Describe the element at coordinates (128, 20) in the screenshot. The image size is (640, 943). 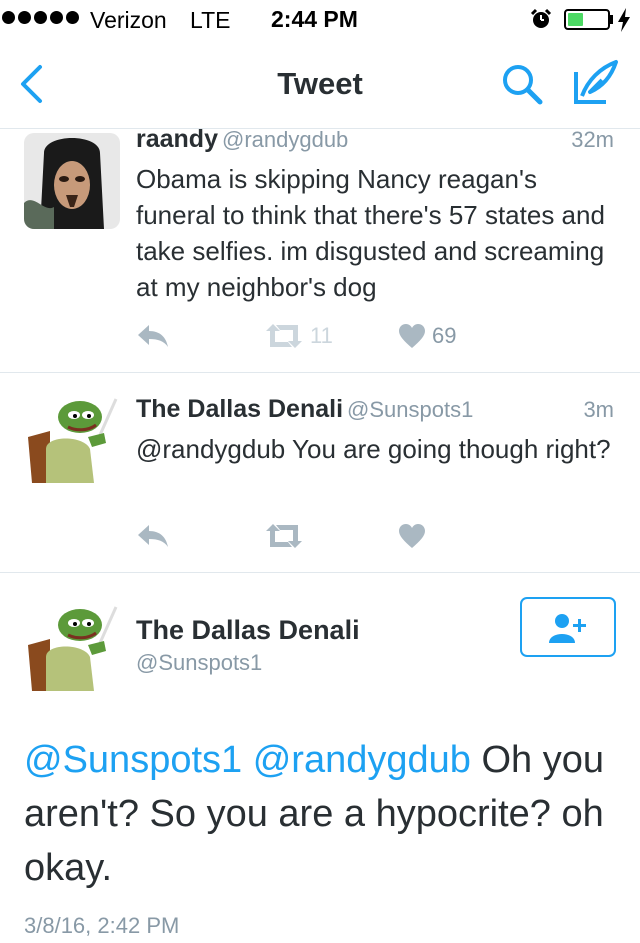
I see `carrier-name: Verizon` at that location.